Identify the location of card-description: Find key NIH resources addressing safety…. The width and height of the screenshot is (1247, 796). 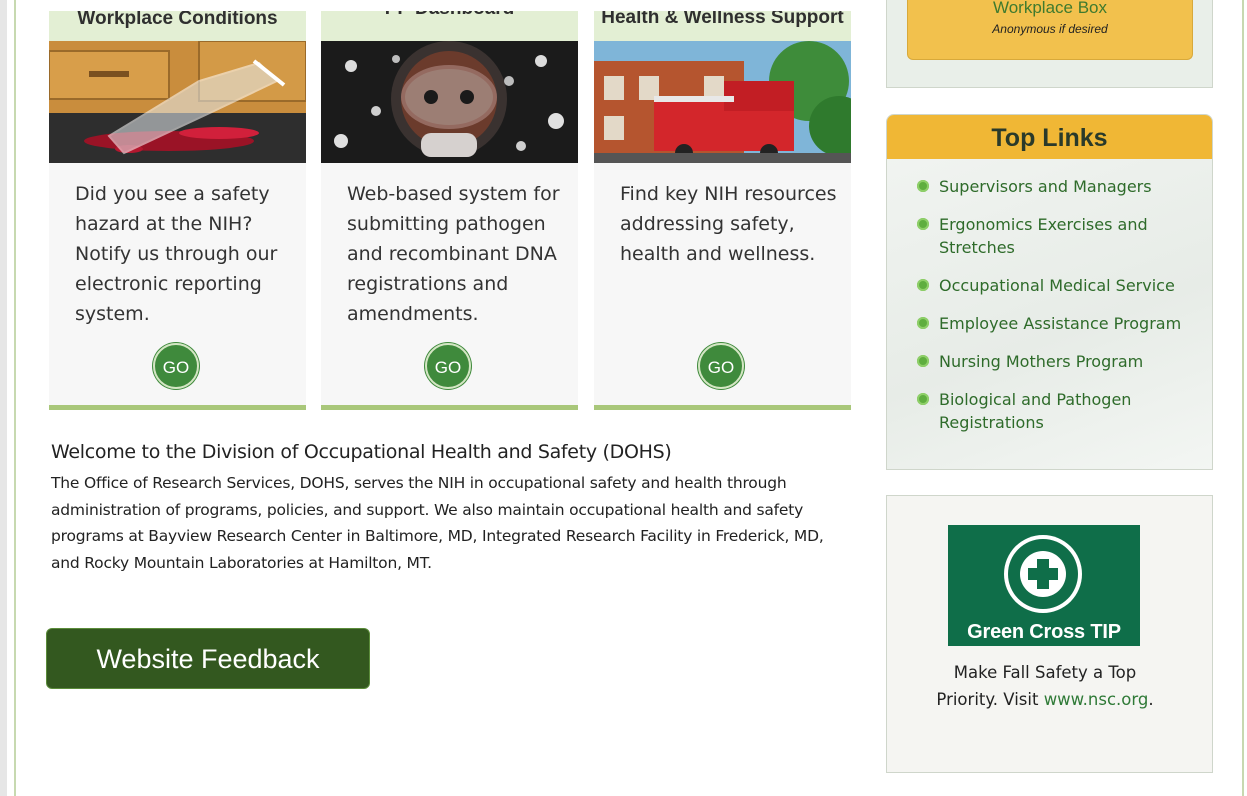
(728, 224).